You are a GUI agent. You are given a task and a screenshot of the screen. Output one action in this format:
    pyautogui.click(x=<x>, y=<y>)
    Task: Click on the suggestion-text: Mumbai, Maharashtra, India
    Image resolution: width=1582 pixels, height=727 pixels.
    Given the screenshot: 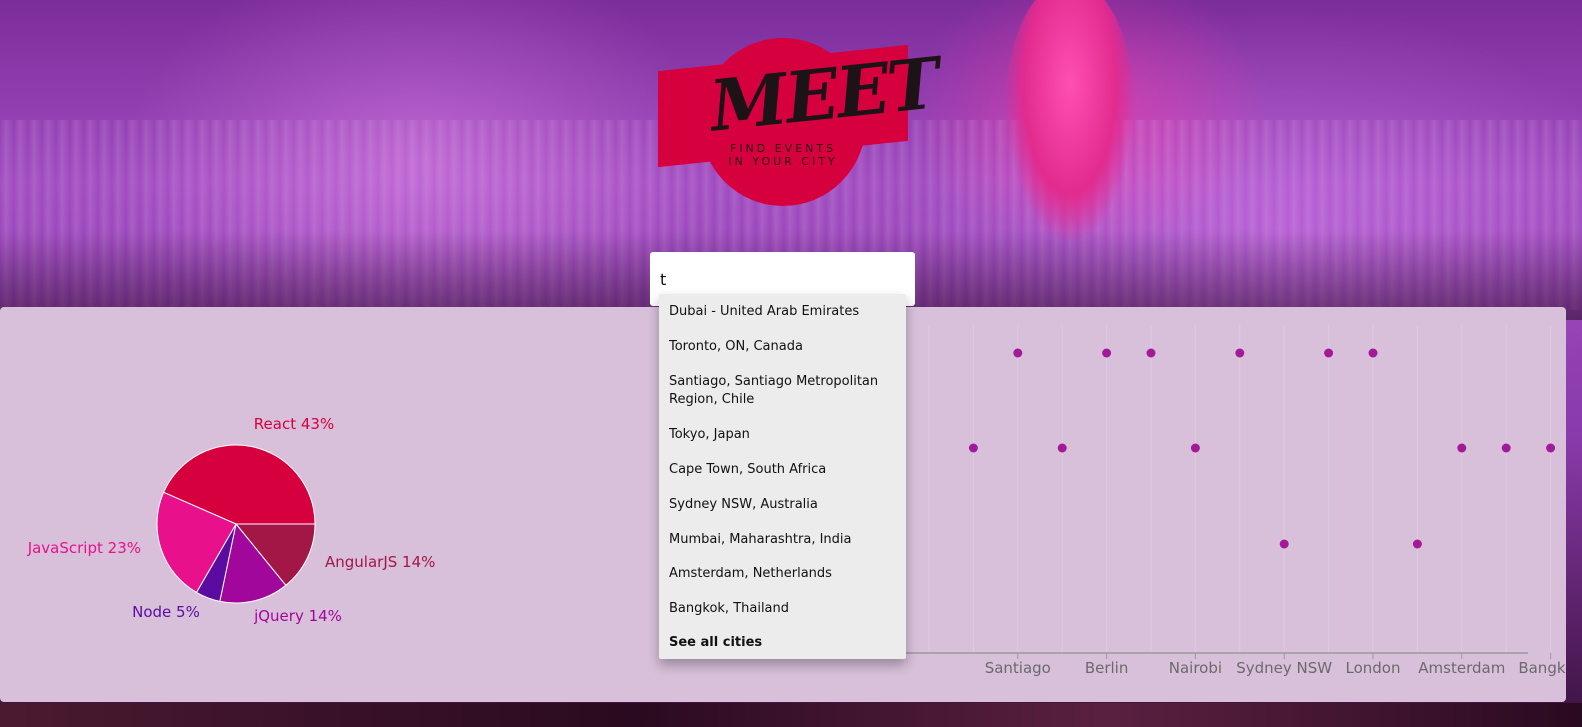 What is the action you would take?
    pyautogui.click(x=760, y=539)
    